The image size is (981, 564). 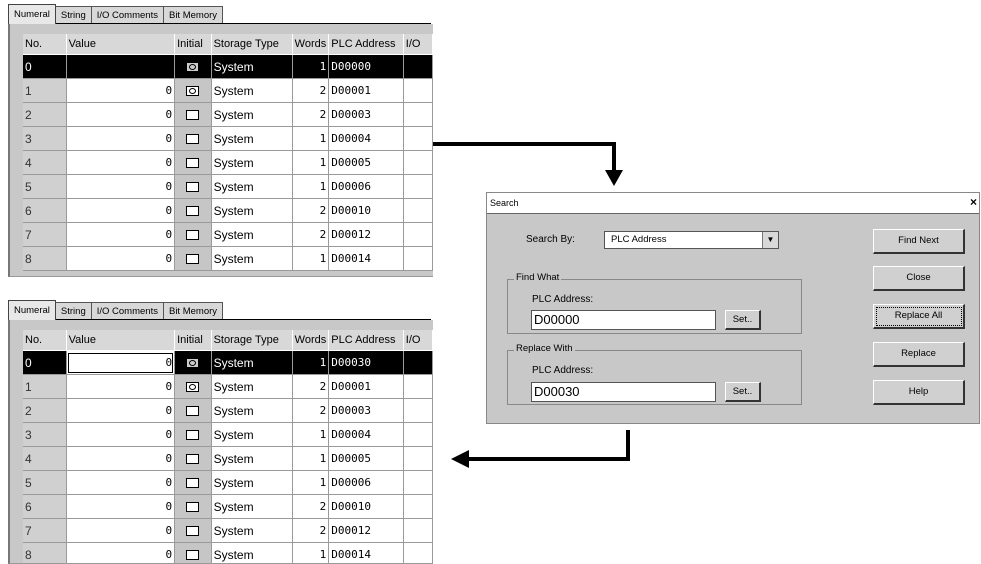 I want to click on col-header-words: Words, so click(x=310, y=44).